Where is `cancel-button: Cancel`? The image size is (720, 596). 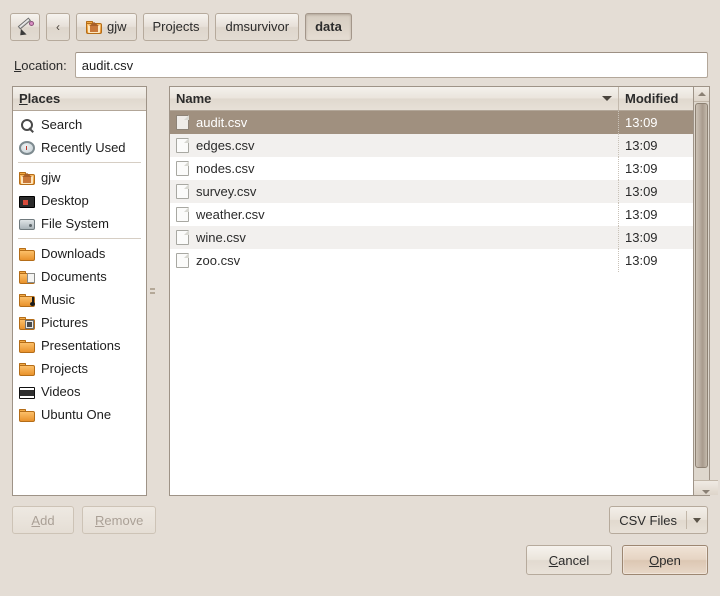
cancel-button: Cancel is located at coordinates (569, 560).